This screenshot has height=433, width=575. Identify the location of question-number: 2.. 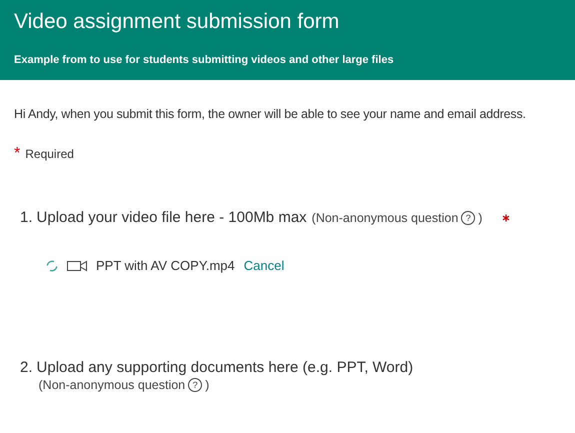
(26, 368).